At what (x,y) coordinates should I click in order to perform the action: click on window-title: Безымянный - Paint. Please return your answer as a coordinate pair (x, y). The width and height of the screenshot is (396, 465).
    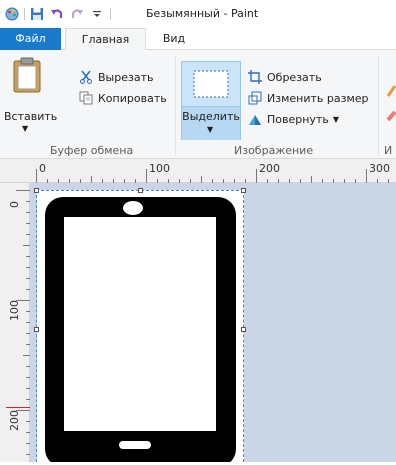
    Looking at the image, I should click on (202, 13).